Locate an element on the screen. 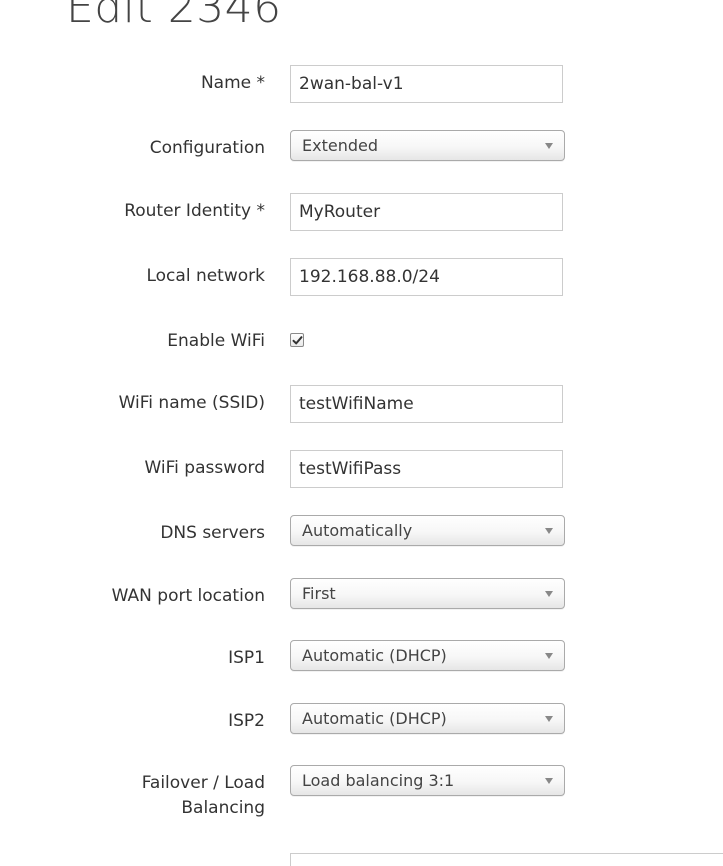 The height and width of the screenshot is (866, 723). isp2-select-value: Automatic (DHCP) is located at coordinates (374, 718).